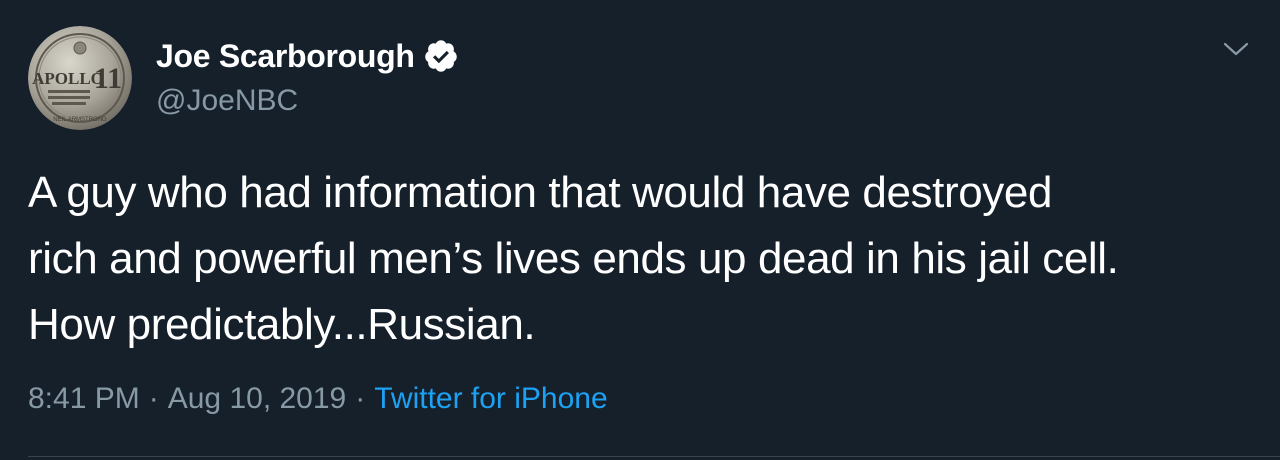  I want to click on tweet-meta: 8:41 PM · Aug 10, 2019 · Twitter for iPhone, so click(318, 399).